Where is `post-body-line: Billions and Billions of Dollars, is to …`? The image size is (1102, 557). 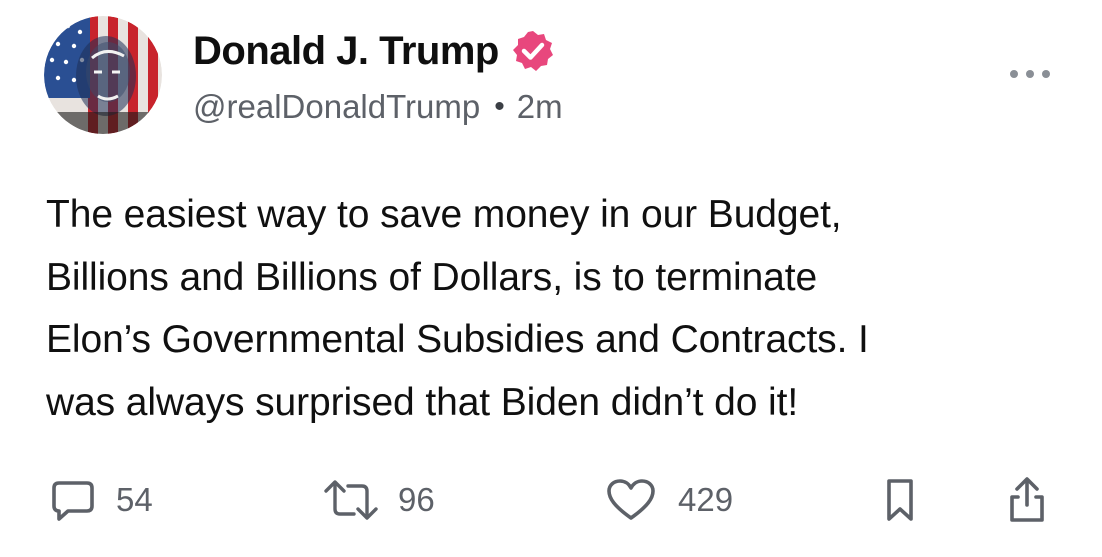
post-body-line: Billions and Billions of Dollars, is to … is located at coordinates (432, 277).